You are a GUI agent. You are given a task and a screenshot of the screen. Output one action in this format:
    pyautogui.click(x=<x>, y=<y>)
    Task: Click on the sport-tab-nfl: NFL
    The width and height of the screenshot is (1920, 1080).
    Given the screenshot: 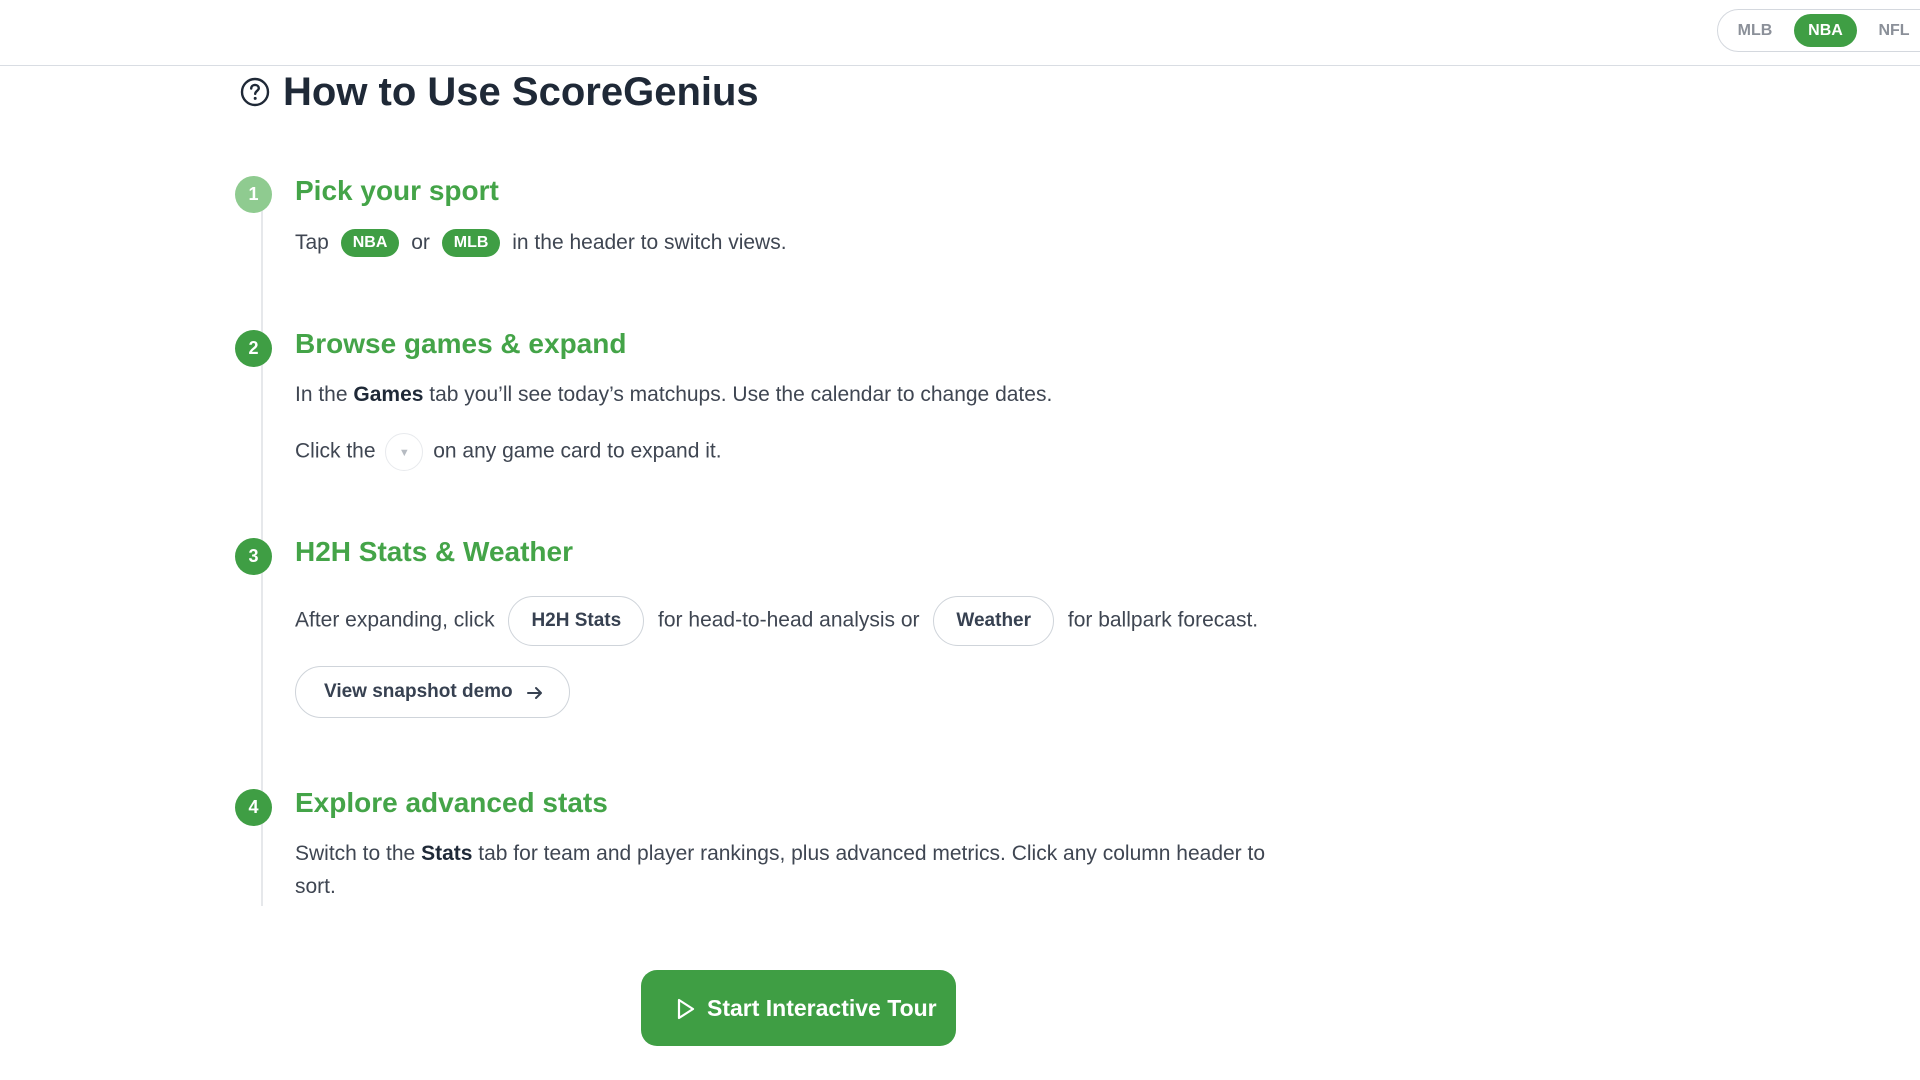 What is the action you would take?
    pyautogui.click(x=1893, y=30)
    